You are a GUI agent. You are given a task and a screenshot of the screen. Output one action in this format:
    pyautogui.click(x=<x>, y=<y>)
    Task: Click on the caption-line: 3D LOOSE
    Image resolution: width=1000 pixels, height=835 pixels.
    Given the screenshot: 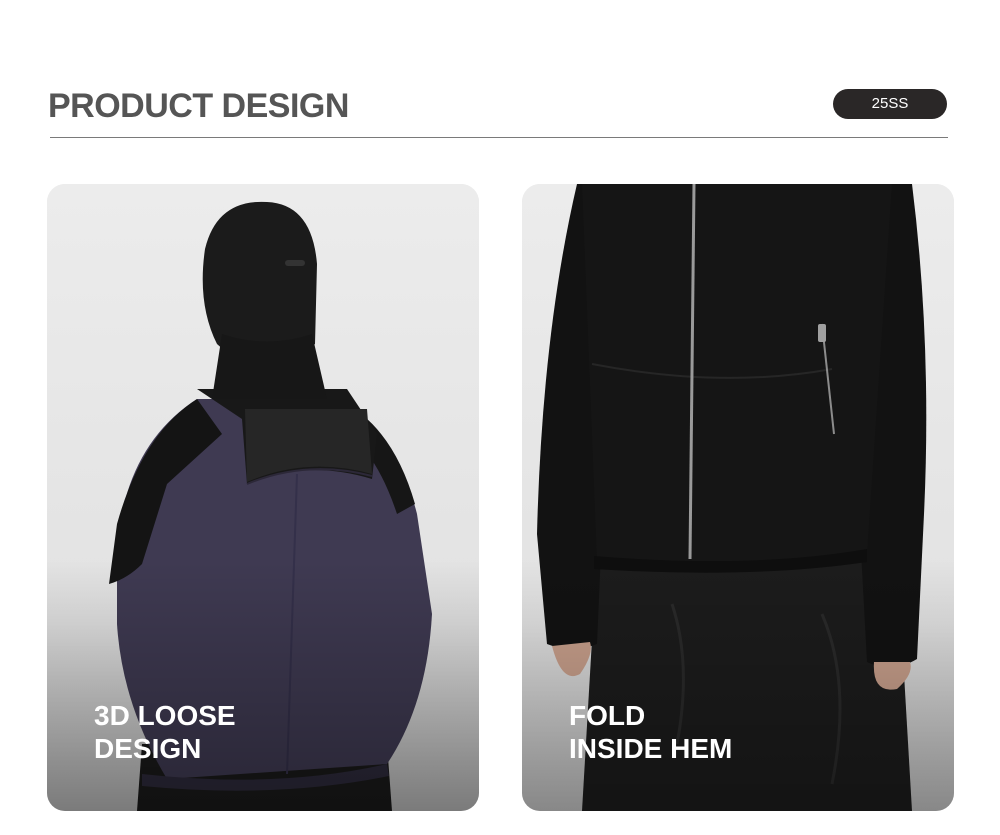 What is the action you would take?
    pyautogui.click(x=165, y=715)
    